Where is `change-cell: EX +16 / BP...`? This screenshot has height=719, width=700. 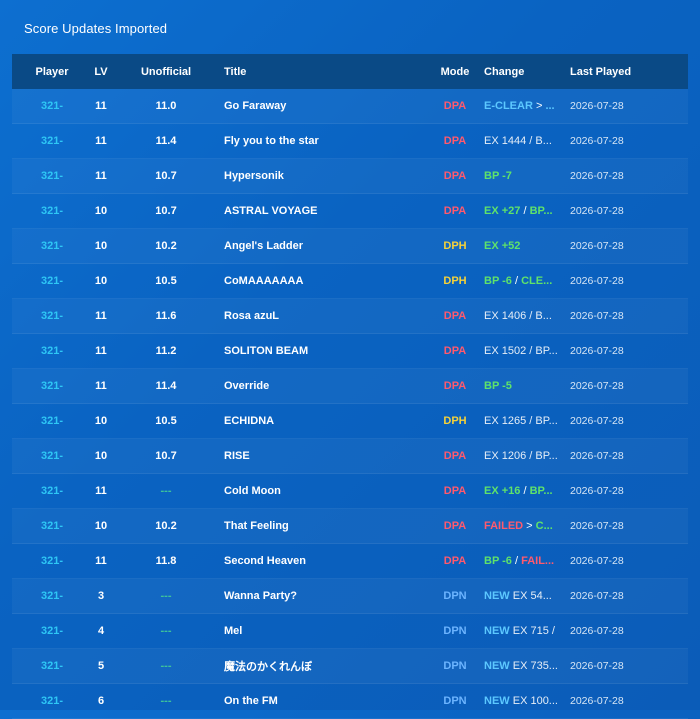 change-cell: EX +16 / BP... is located at coordinates (519, 491).